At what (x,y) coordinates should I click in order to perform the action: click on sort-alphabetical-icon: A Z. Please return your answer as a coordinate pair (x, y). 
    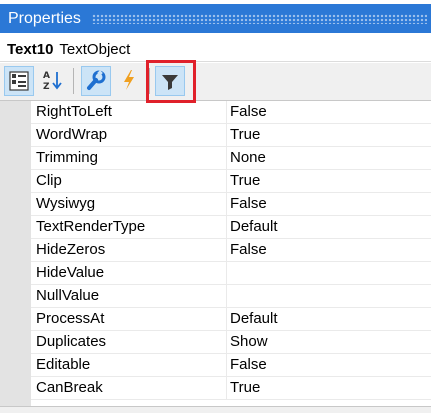
    Looking at the image, I should click on (52, 84).